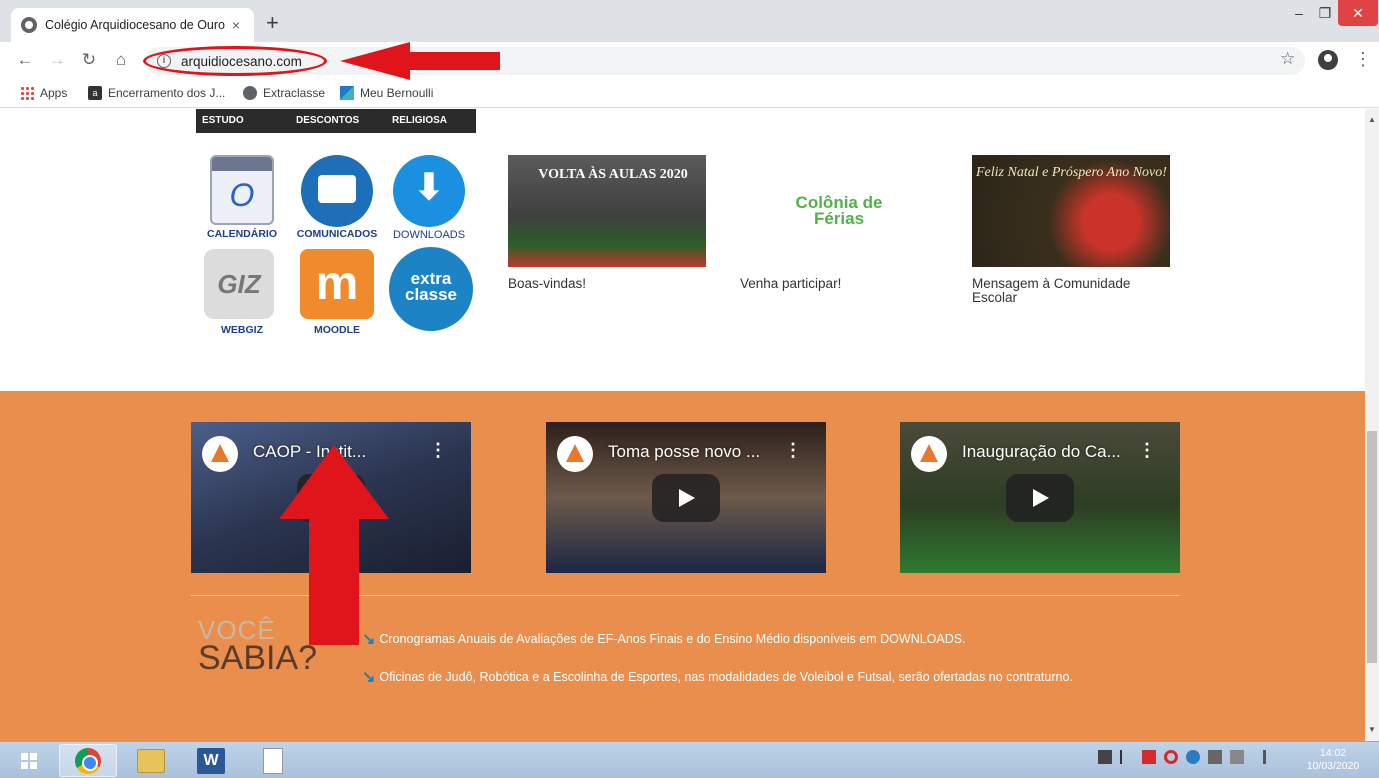  Describe the element at coordinates (1193, 757) in the screenshot. I see `network-app-icon` at that location.